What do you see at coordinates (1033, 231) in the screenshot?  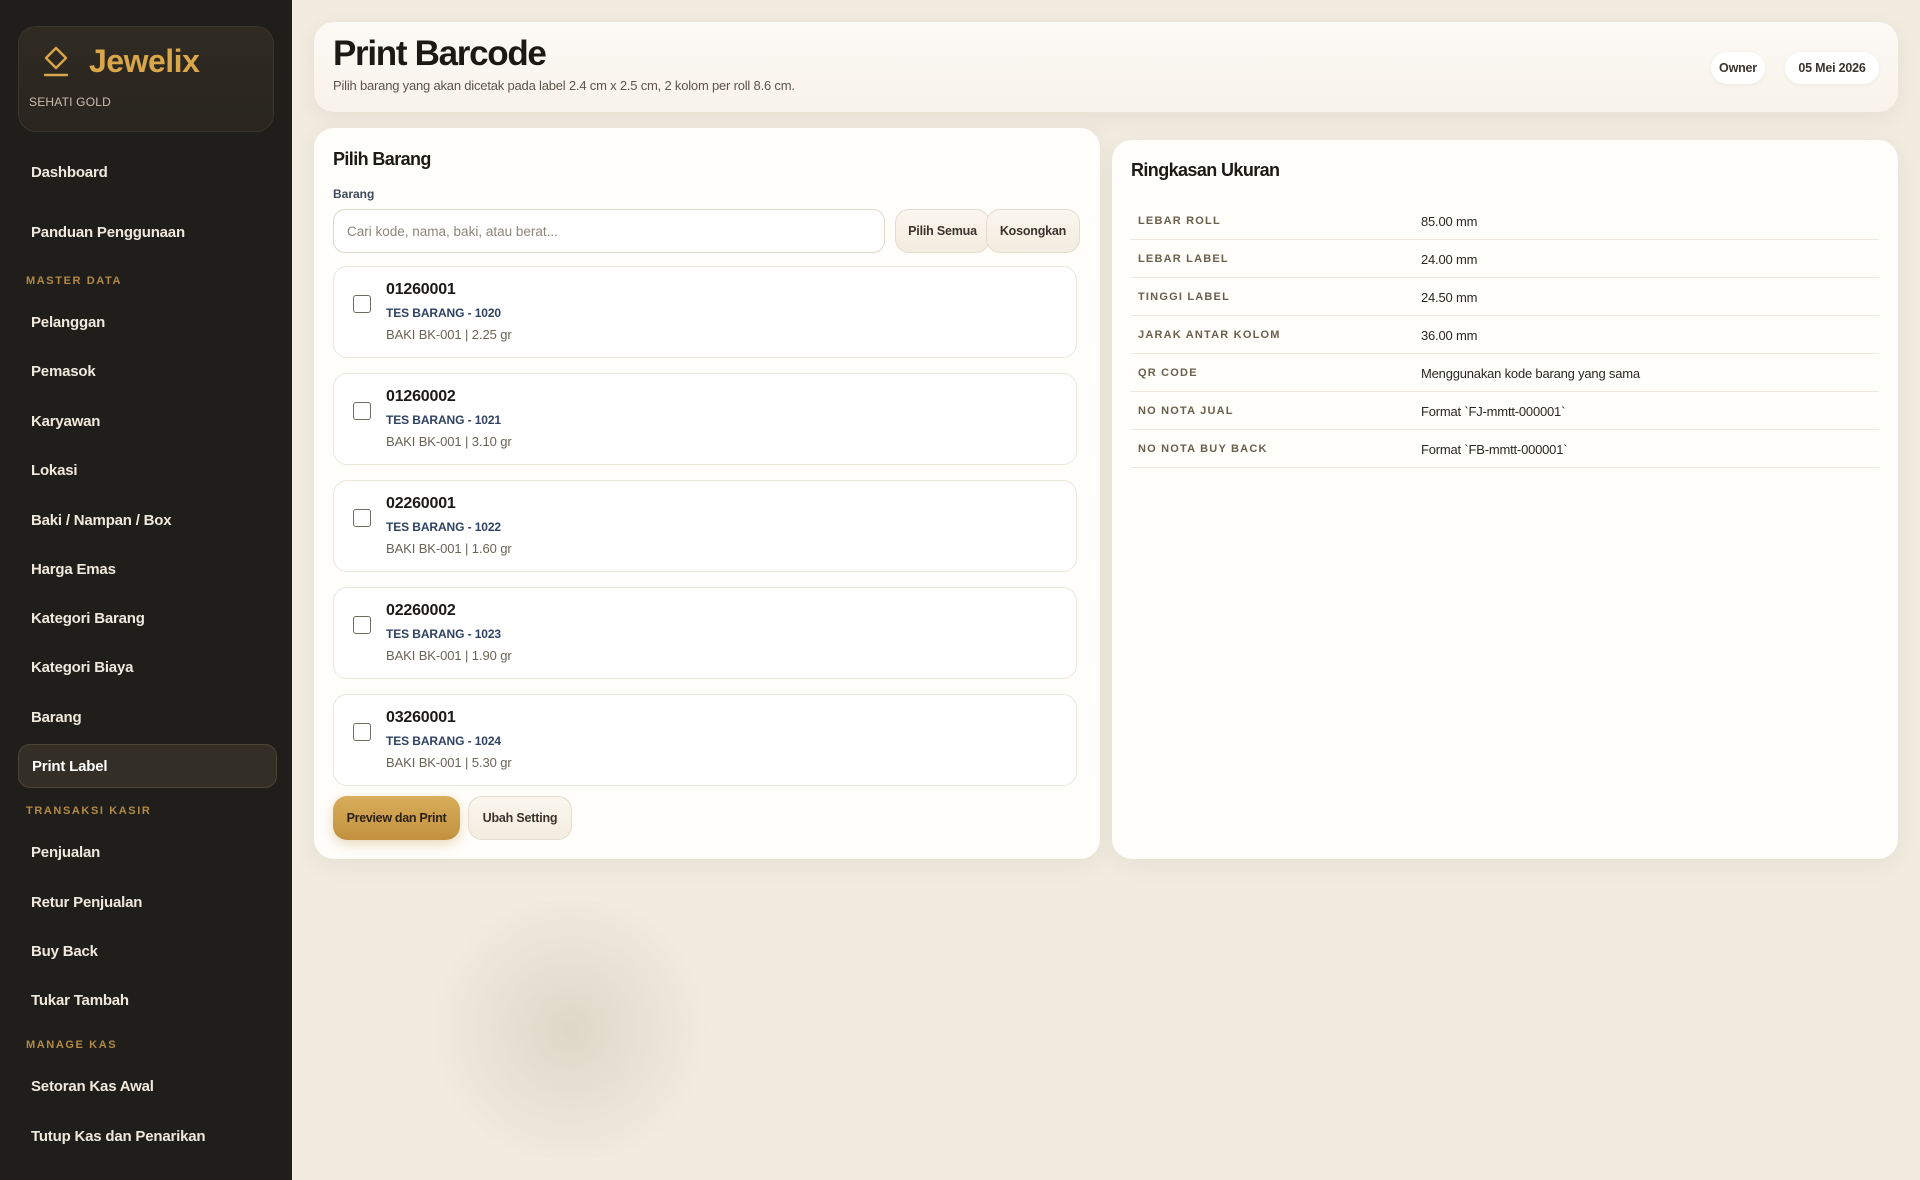 I see `clear-button: Kosongkan` at bounding box center [1033, 231].